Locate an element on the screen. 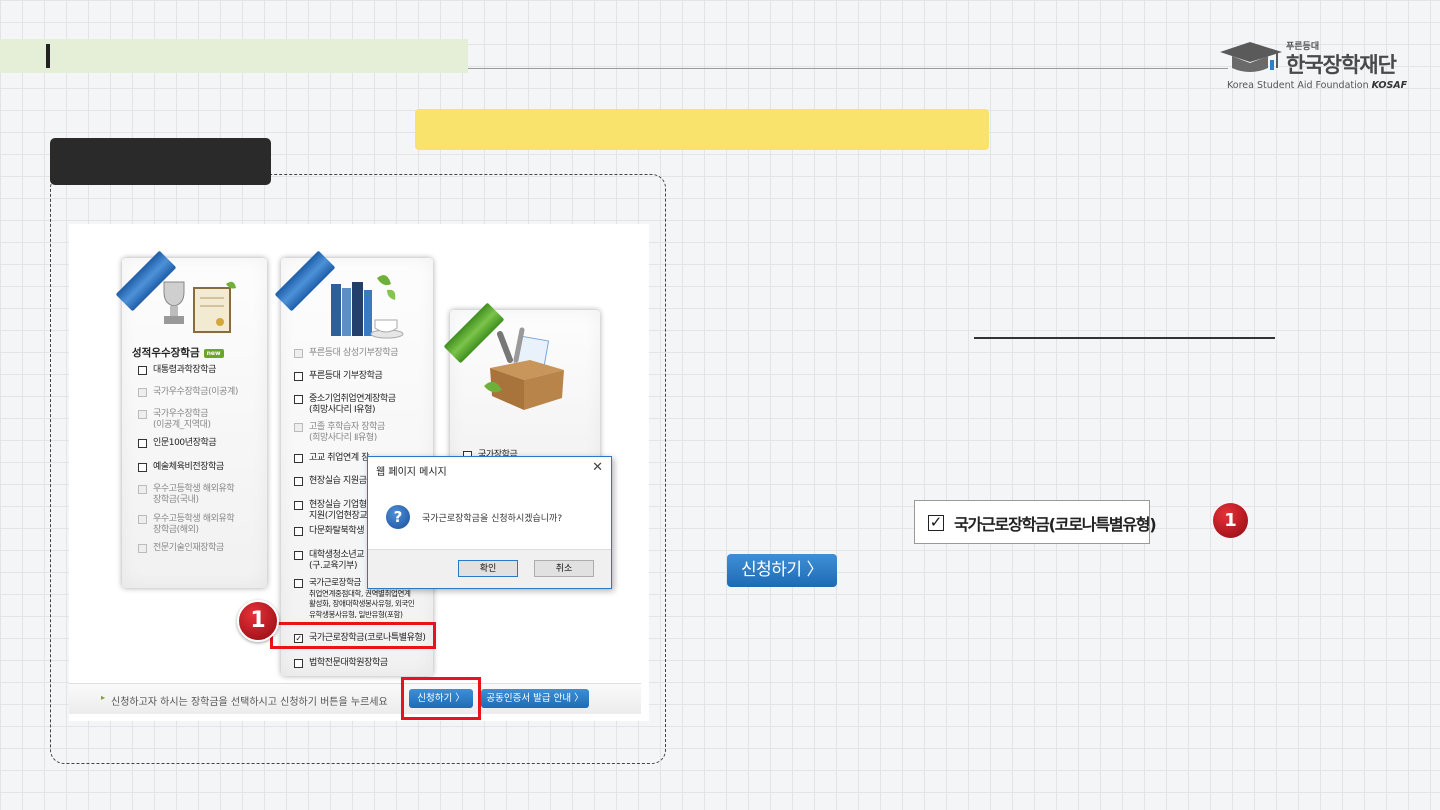  scholarship-option: 현장실습 기업형 지원(기업현장교 is located at coordinates (331, 511).